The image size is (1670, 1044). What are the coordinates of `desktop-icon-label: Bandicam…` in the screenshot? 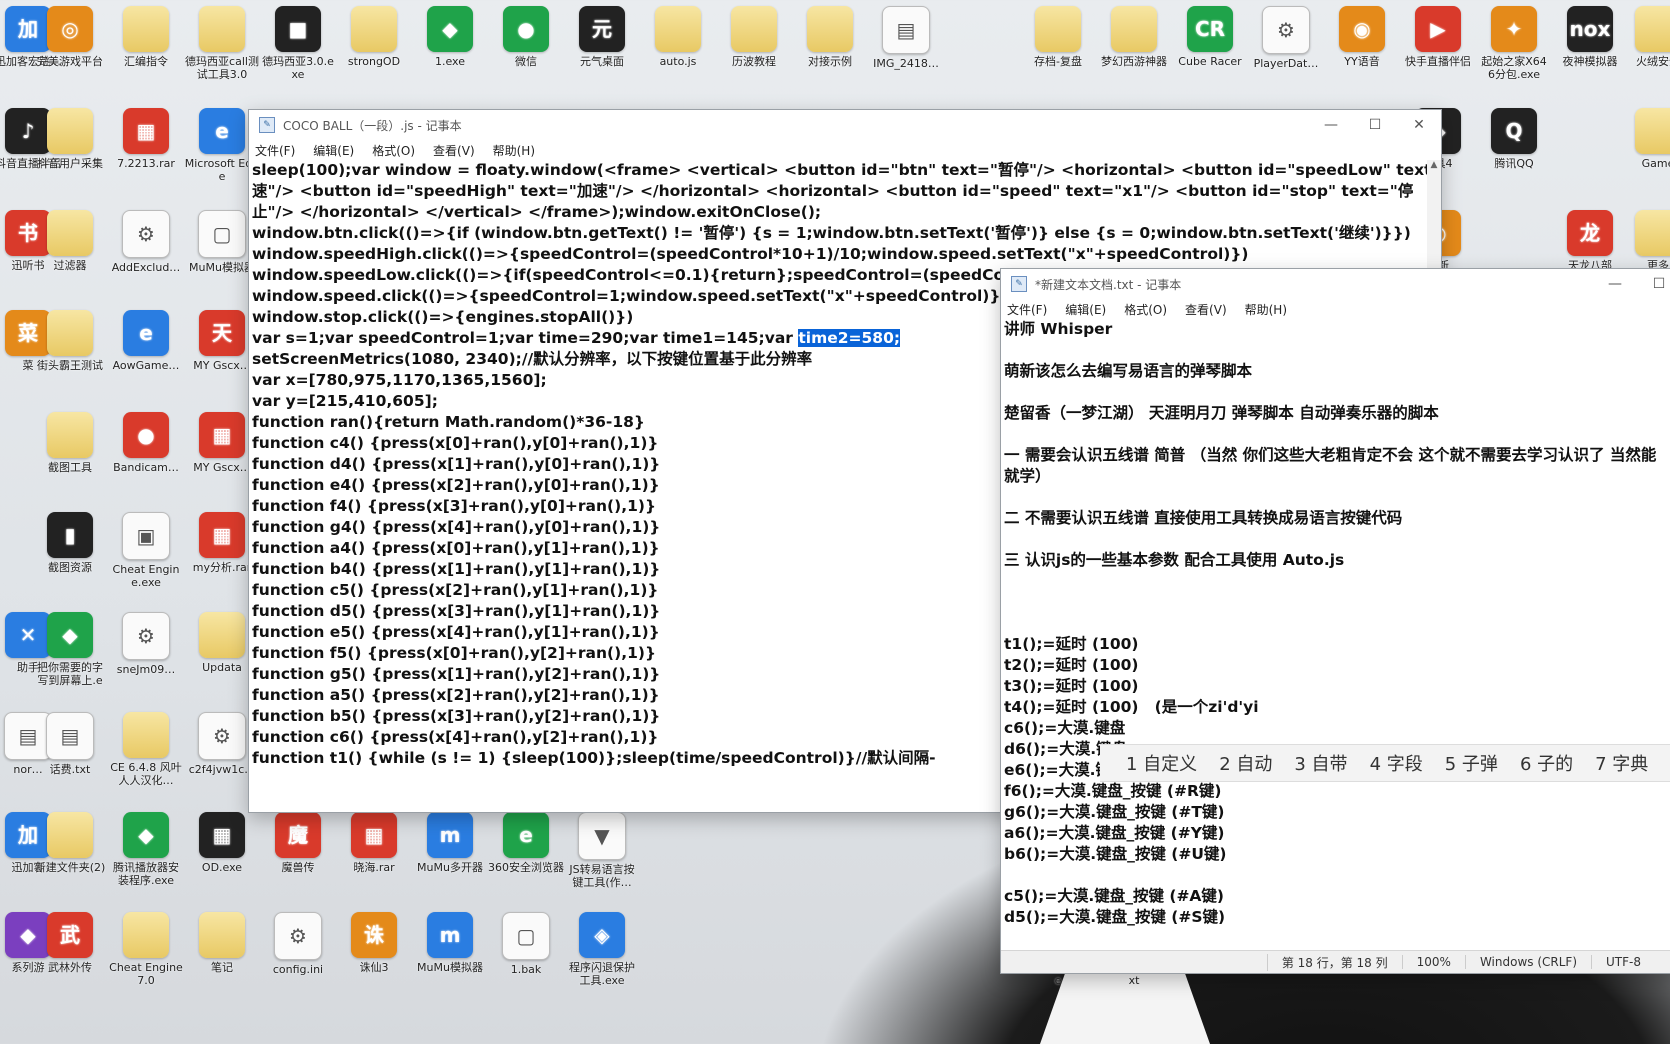 It's located at (146, 467).